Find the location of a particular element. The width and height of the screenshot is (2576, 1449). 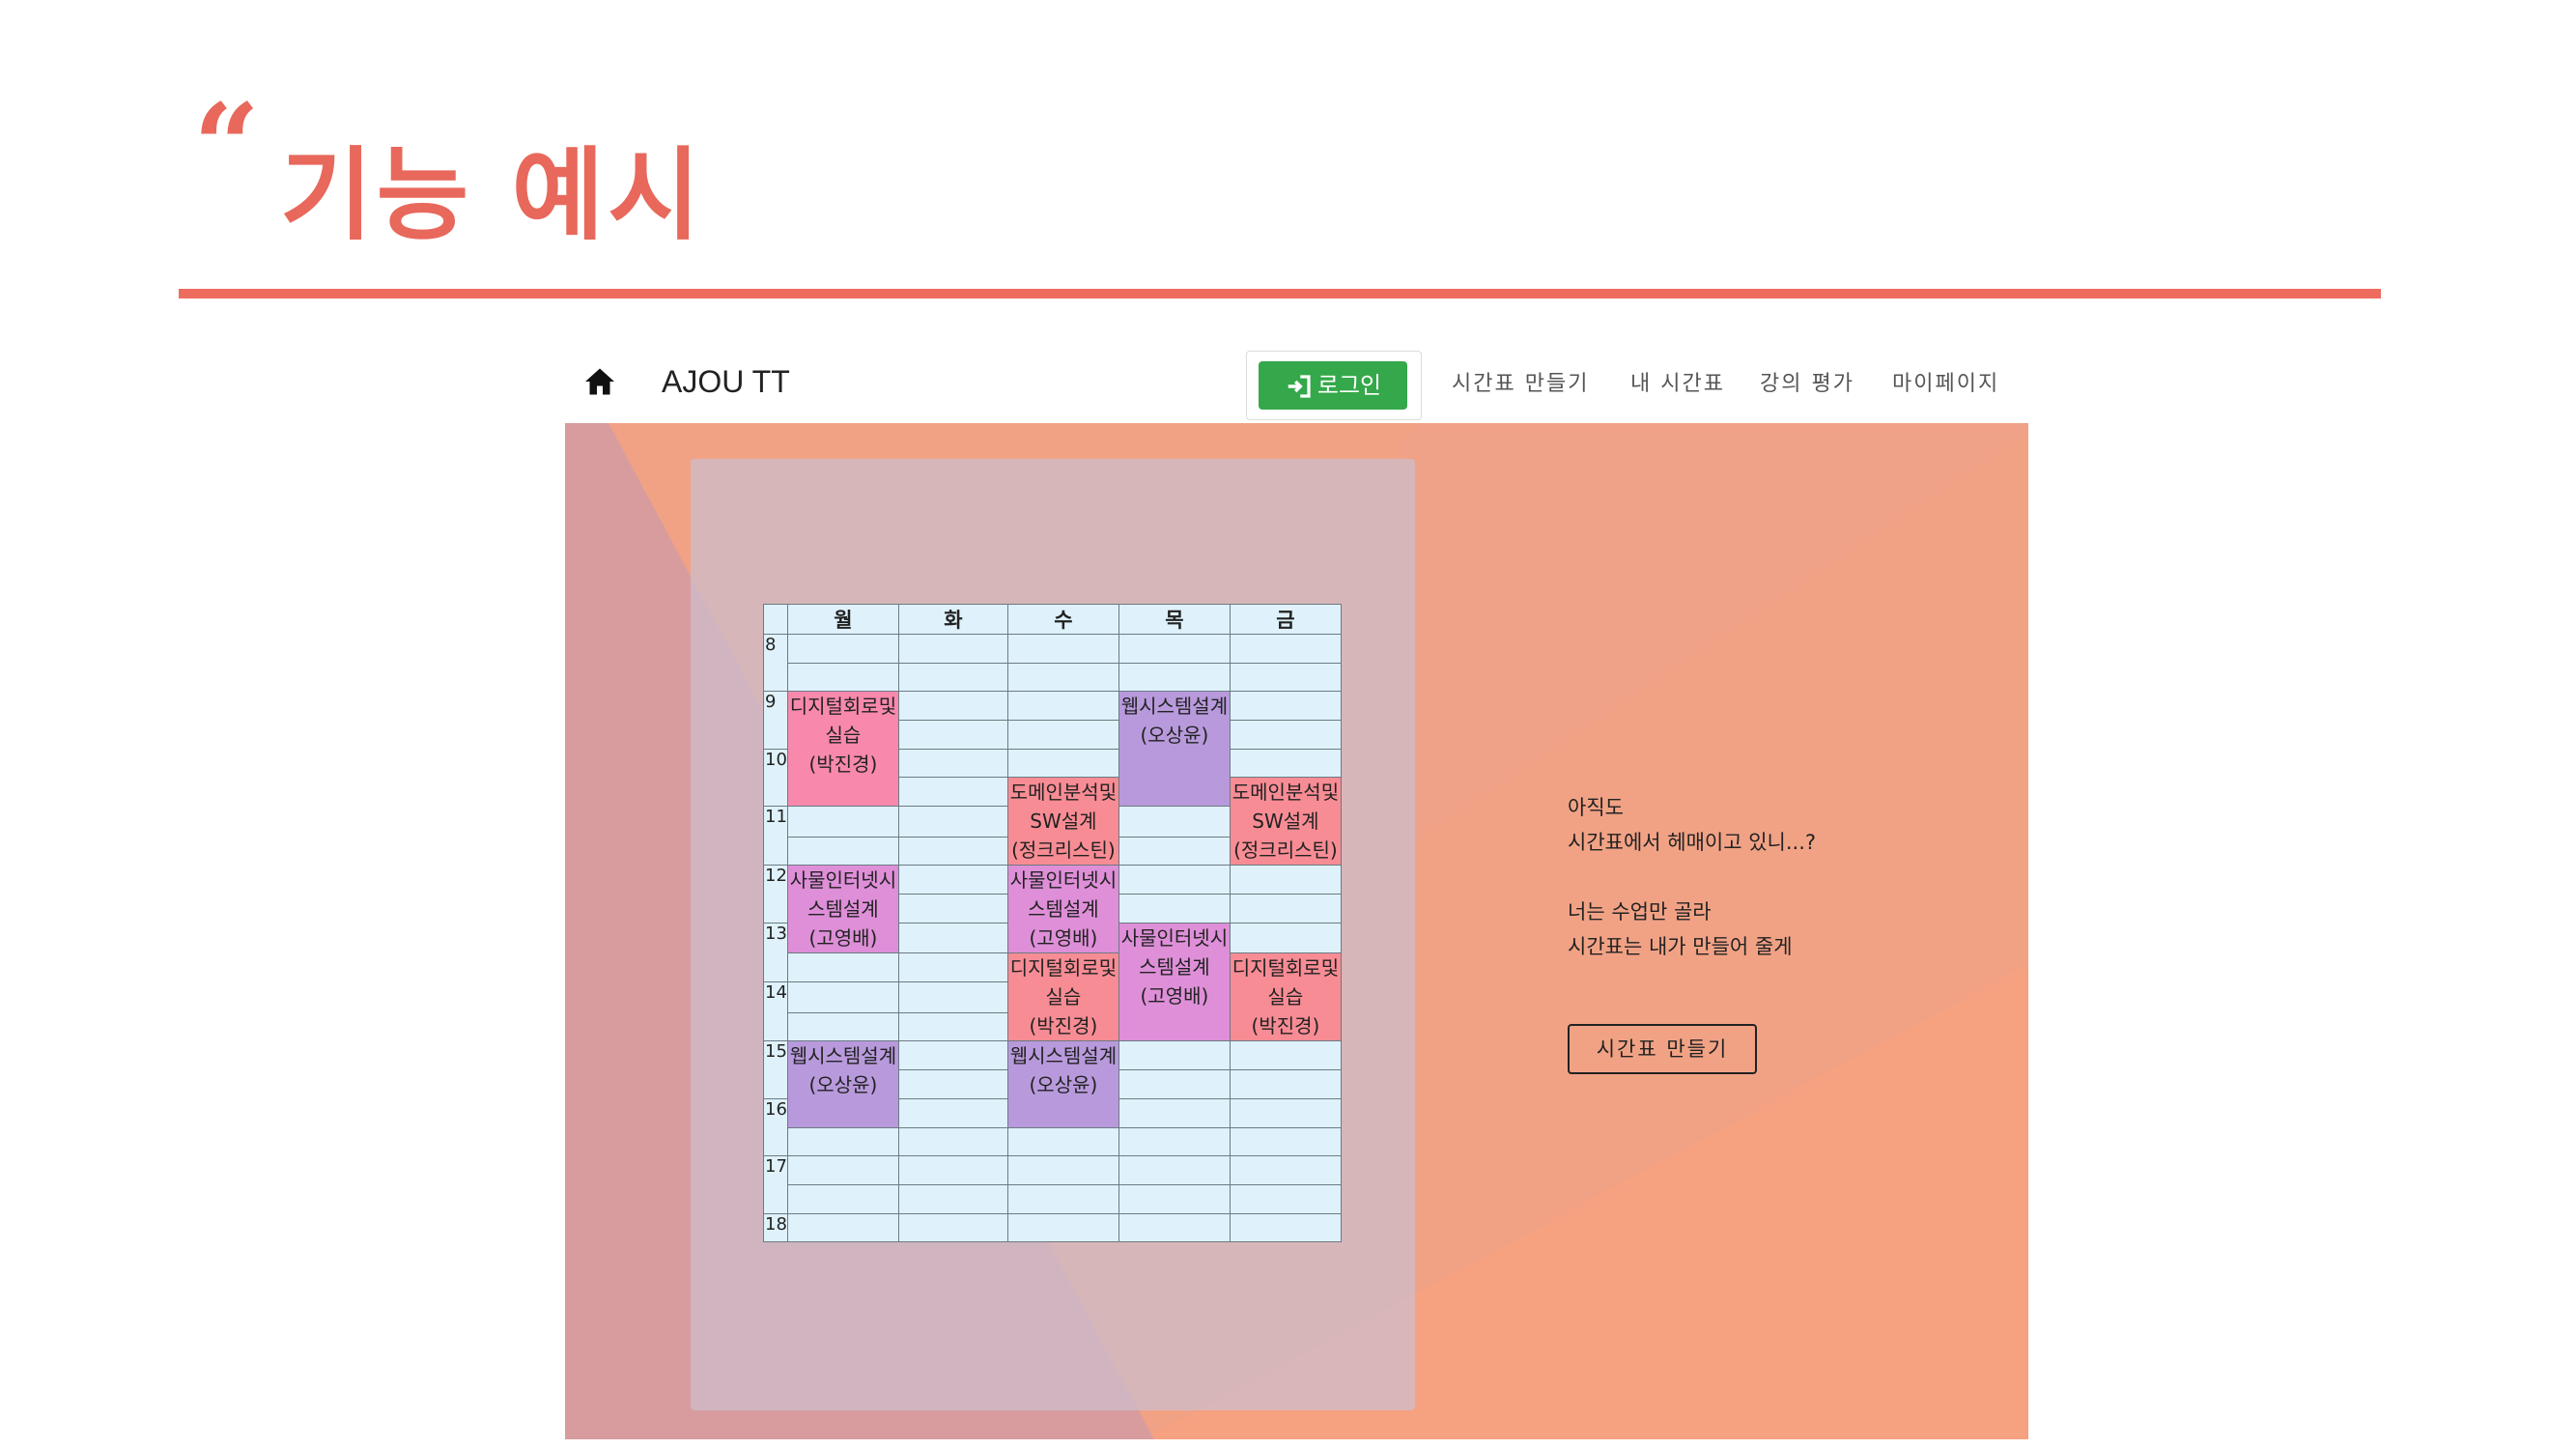

home-icon is located at coordinates (599, 381).